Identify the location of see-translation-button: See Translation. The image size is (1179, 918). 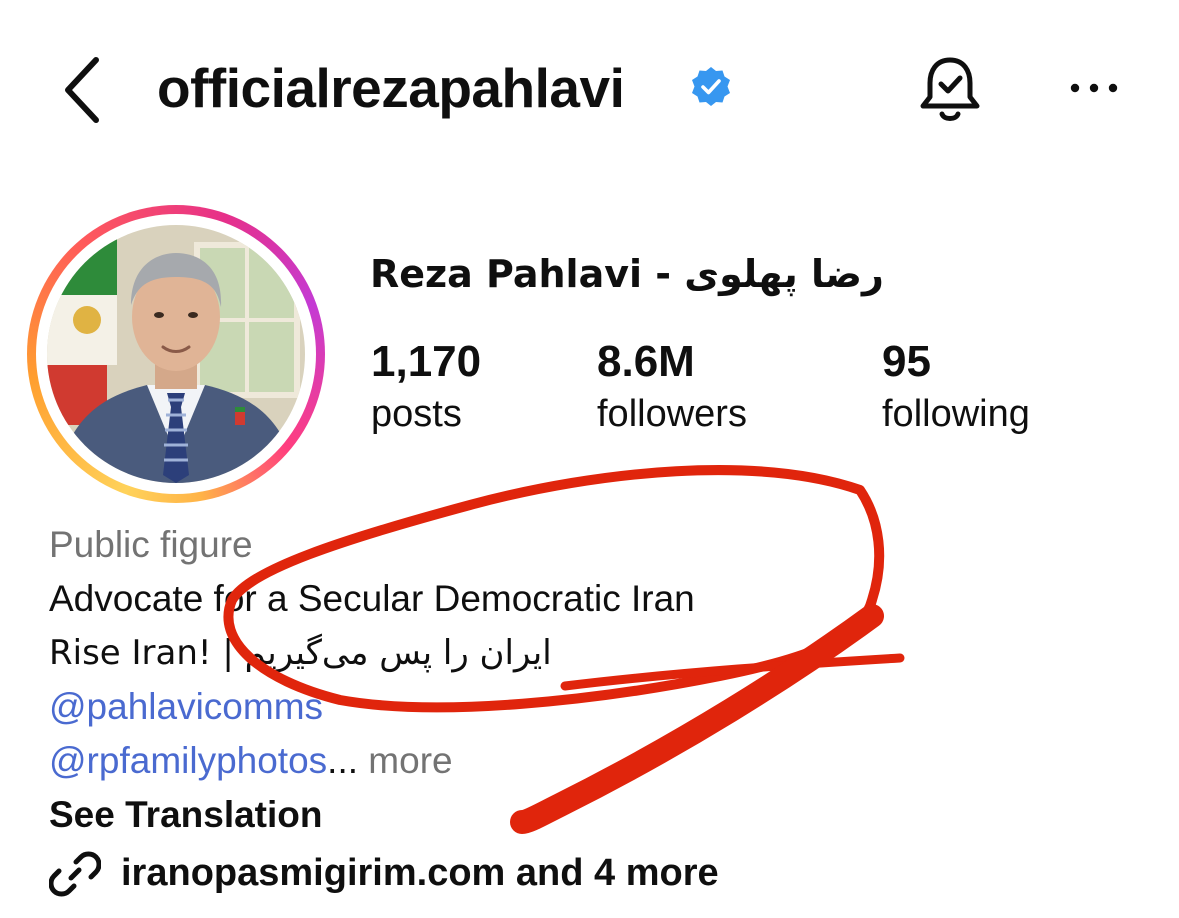
(186, 815).